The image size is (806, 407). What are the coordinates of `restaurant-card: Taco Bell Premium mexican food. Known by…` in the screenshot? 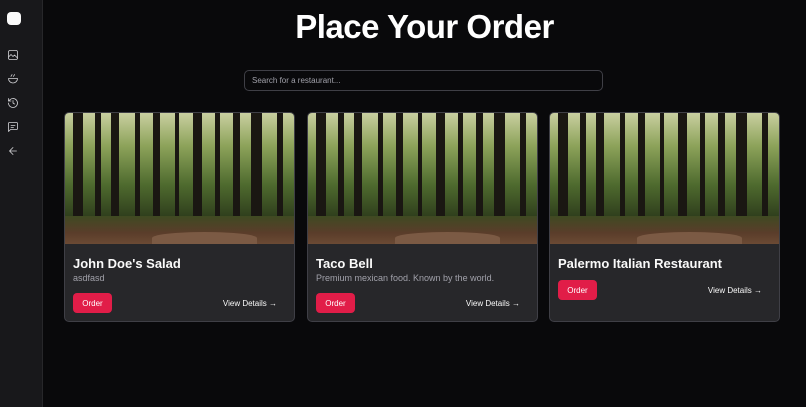 It's located at (422, 217).